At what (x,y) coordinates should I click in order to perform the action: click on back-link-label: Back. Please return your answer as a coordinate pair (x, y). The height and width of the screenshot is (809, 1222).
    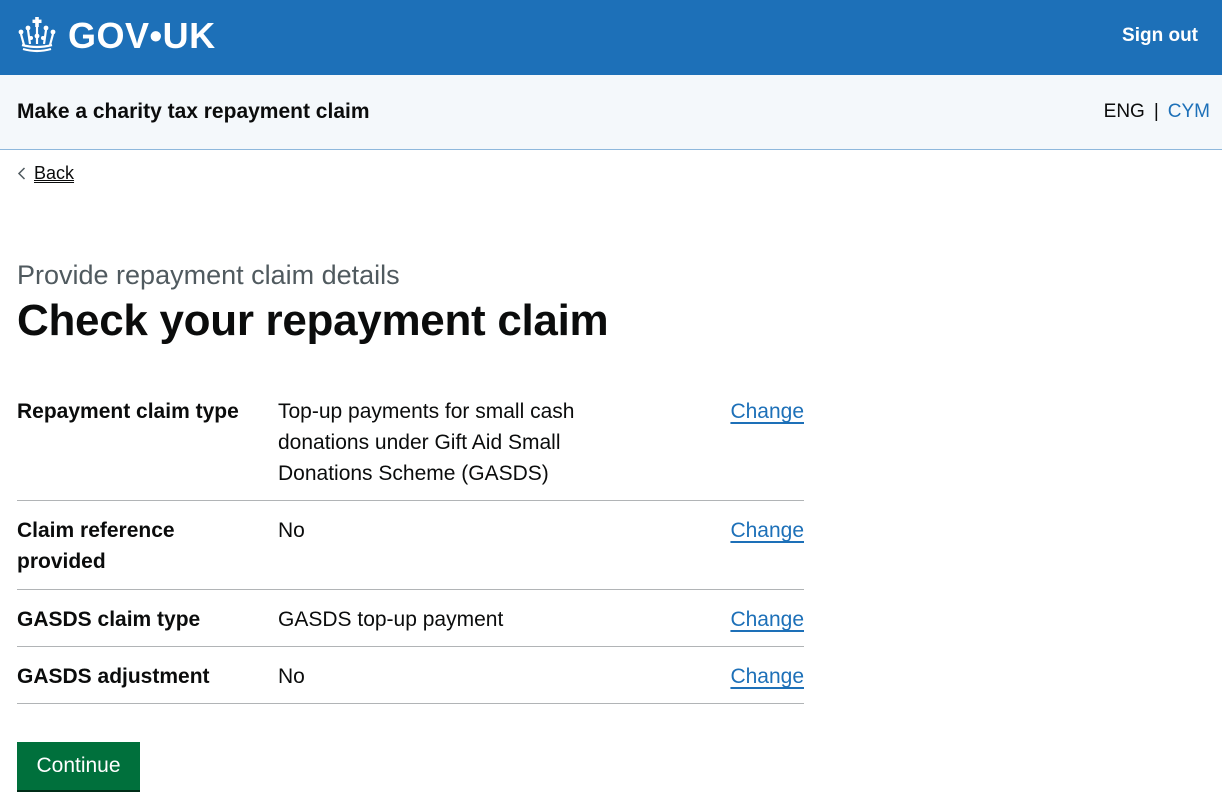
    Looking at the image, I should click on (54, 173).